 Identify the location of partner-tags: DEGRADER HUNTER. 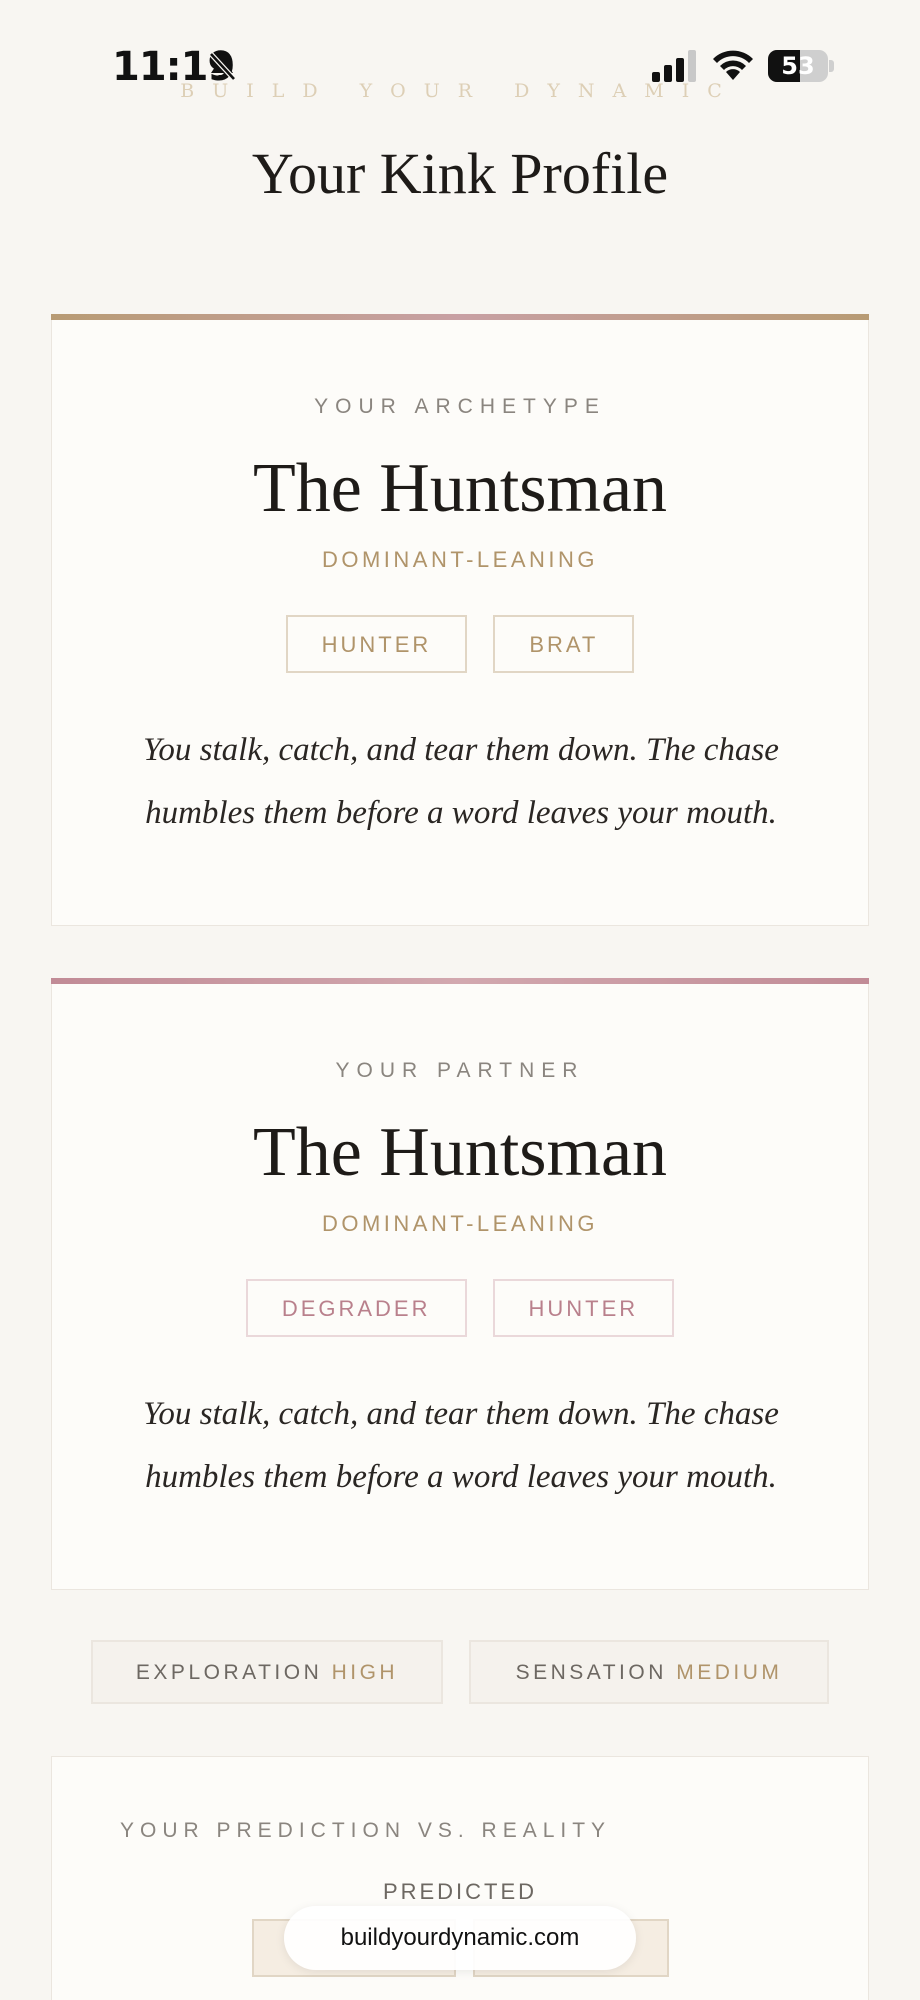
(460, 1308).